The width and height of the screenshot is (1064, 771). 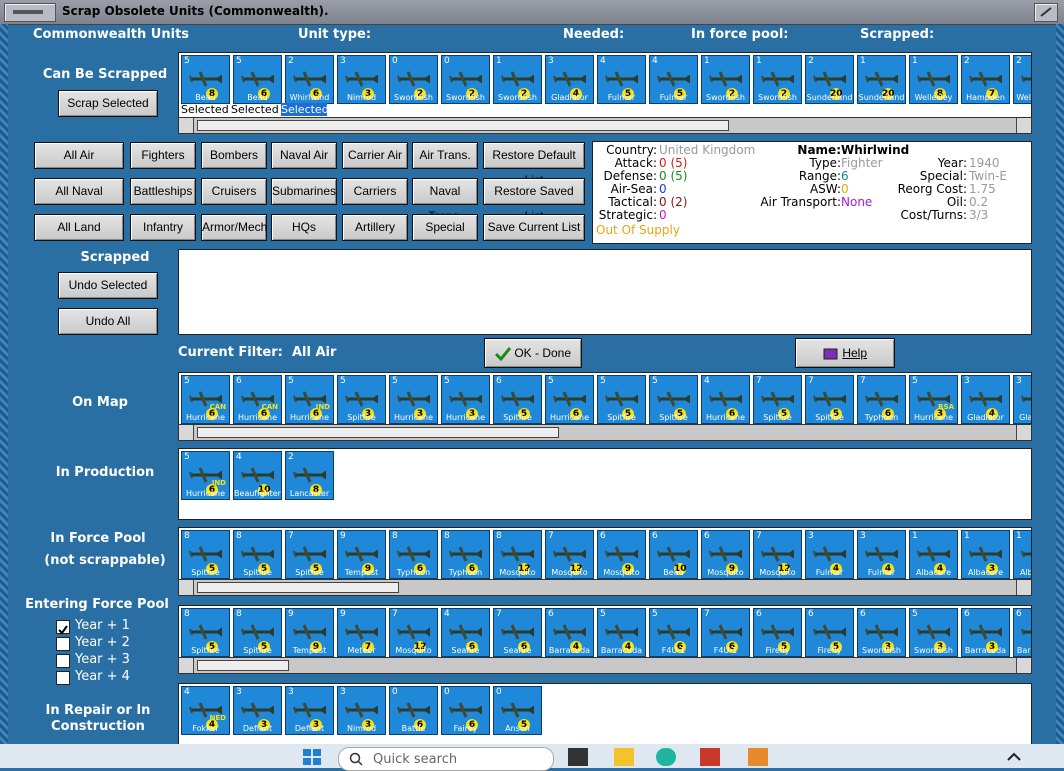 What do you see at coordinates (710, 757) in the screenshot?
I see `game-app-icon` at bounding box center [710, 757].